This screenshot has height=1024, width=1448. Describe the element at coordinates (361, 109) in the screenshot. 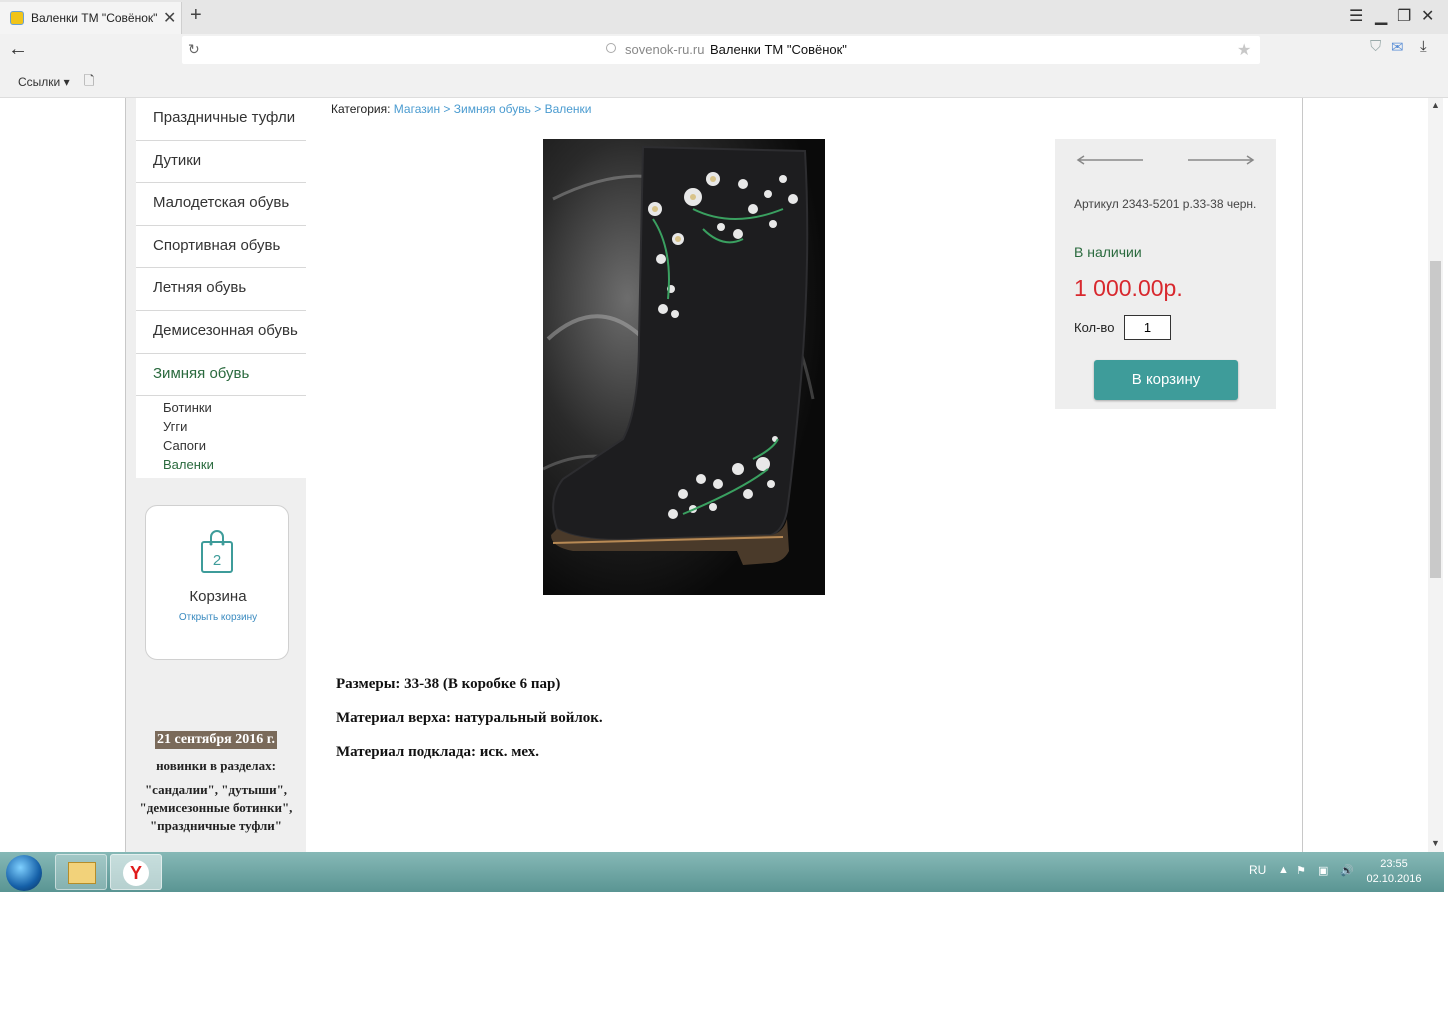

I see `breadcrumb-prefix: Категория:` at that location.